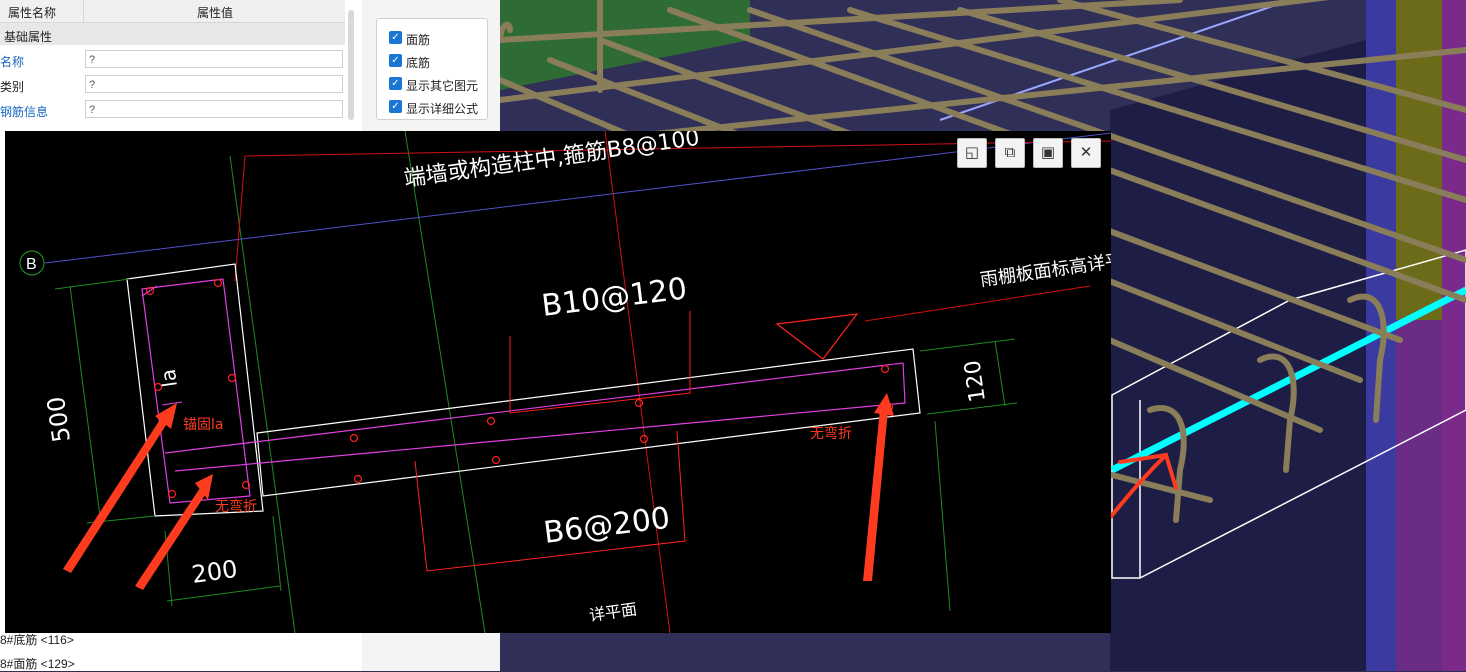  Describe the element at coordinates (418, 40) in the screenshot. I see `option-label: 面筋` at that location.